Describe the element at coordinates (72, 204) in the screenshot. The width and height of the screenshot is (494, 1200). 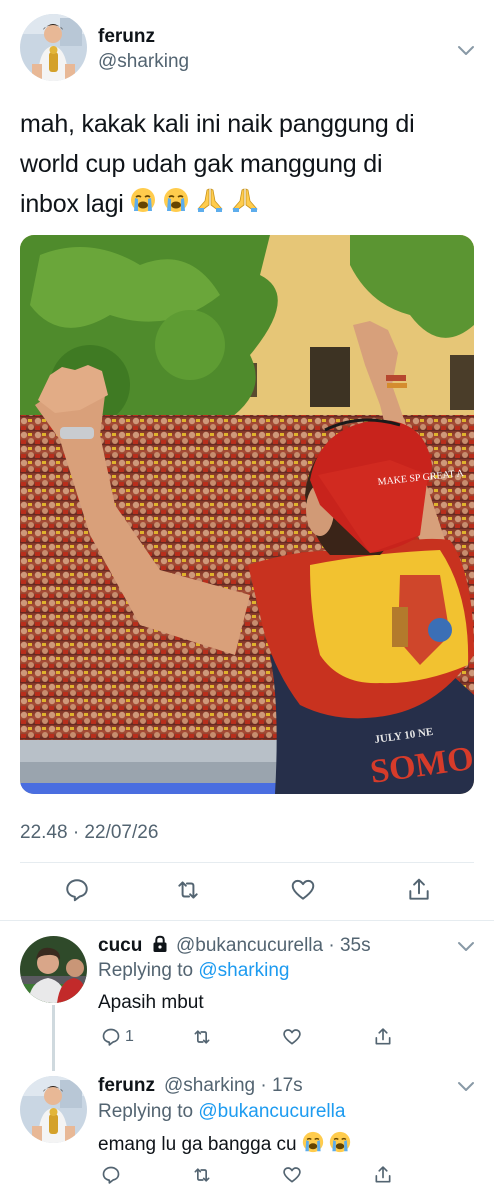
I see `tweet-text-fragment: inbox lagi` at that location.